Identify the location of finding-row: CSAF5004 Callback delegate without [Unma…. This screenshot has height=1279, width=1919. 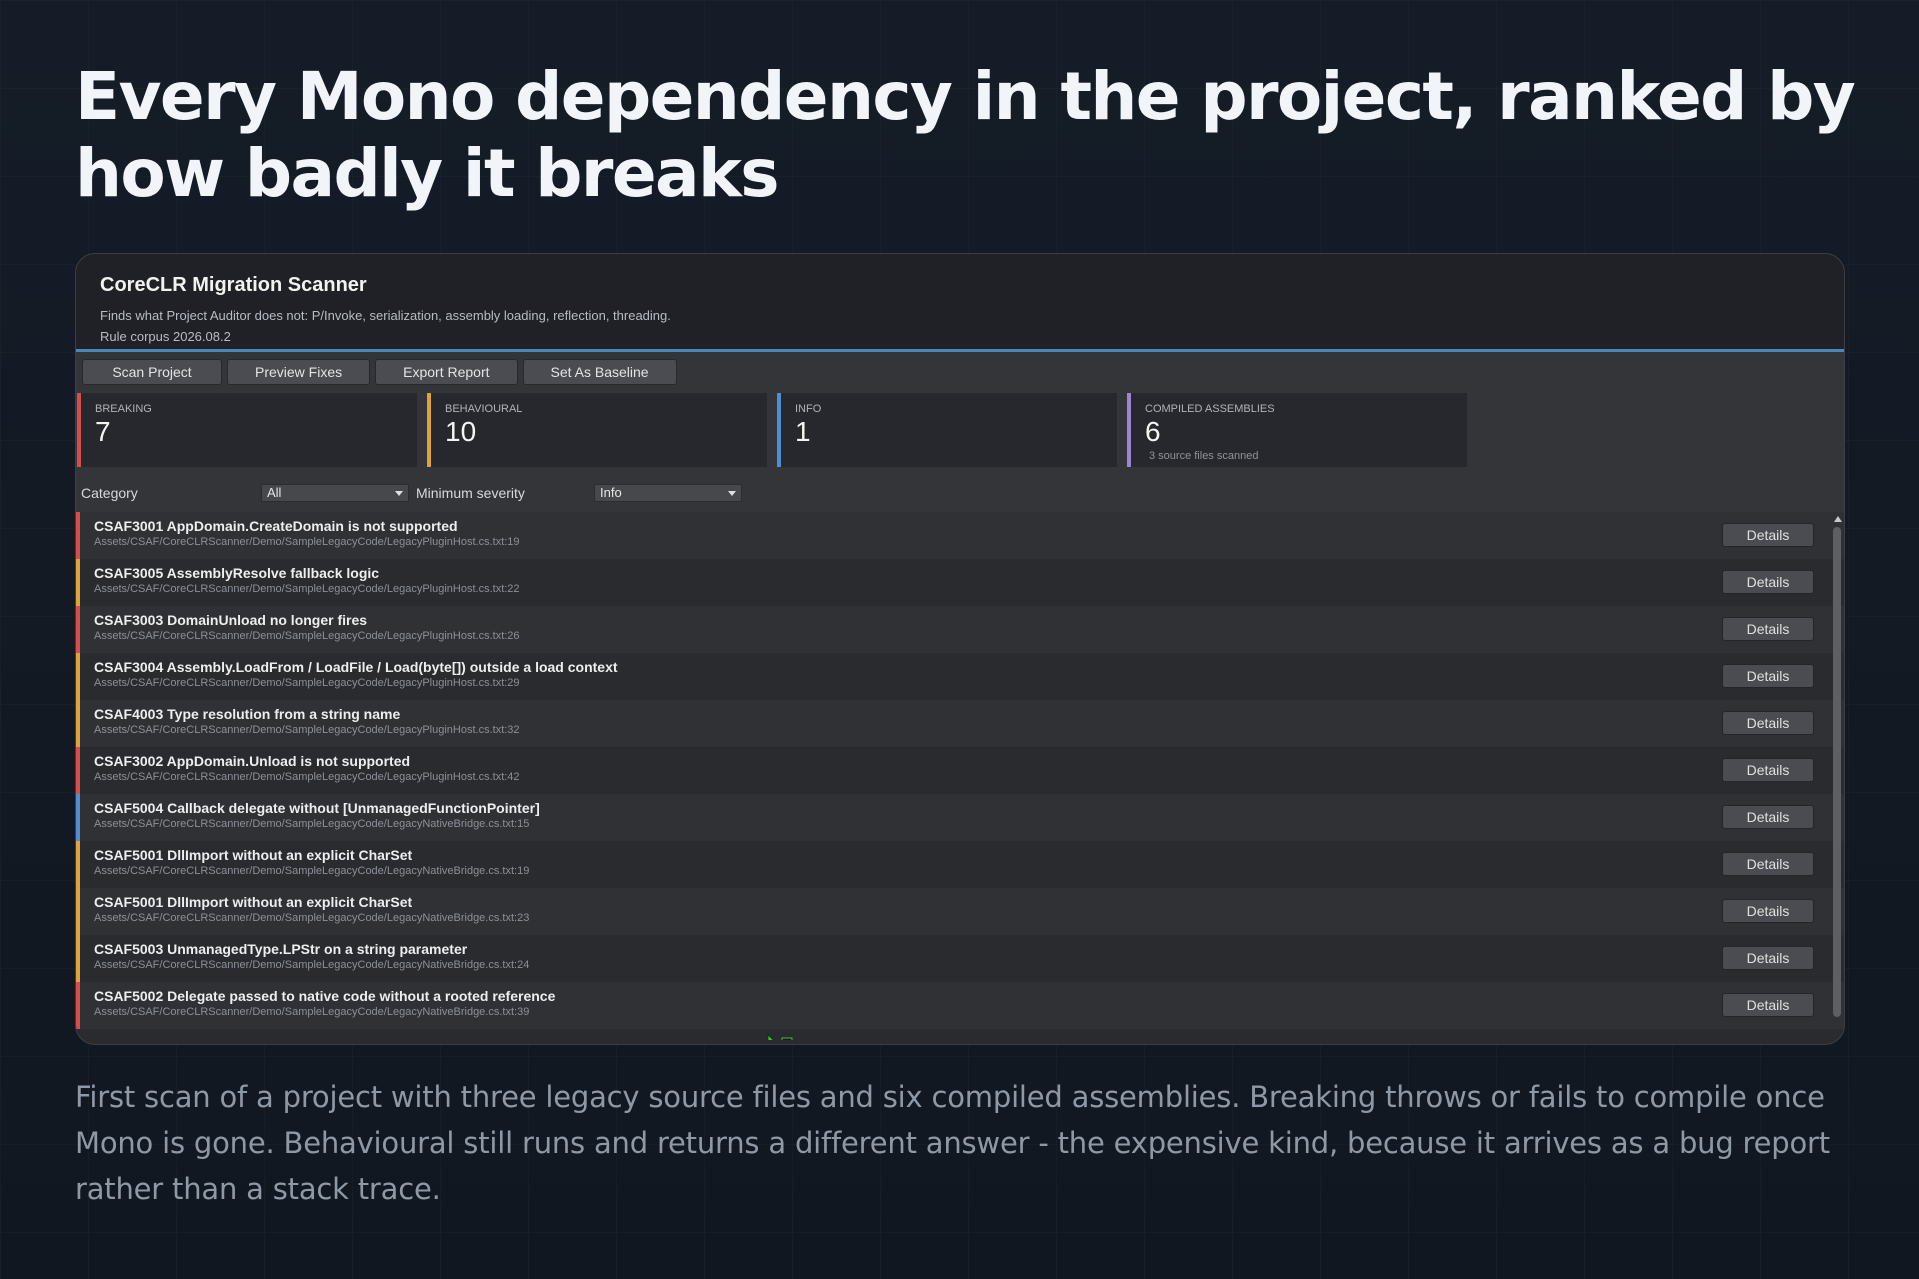
(960, 817).